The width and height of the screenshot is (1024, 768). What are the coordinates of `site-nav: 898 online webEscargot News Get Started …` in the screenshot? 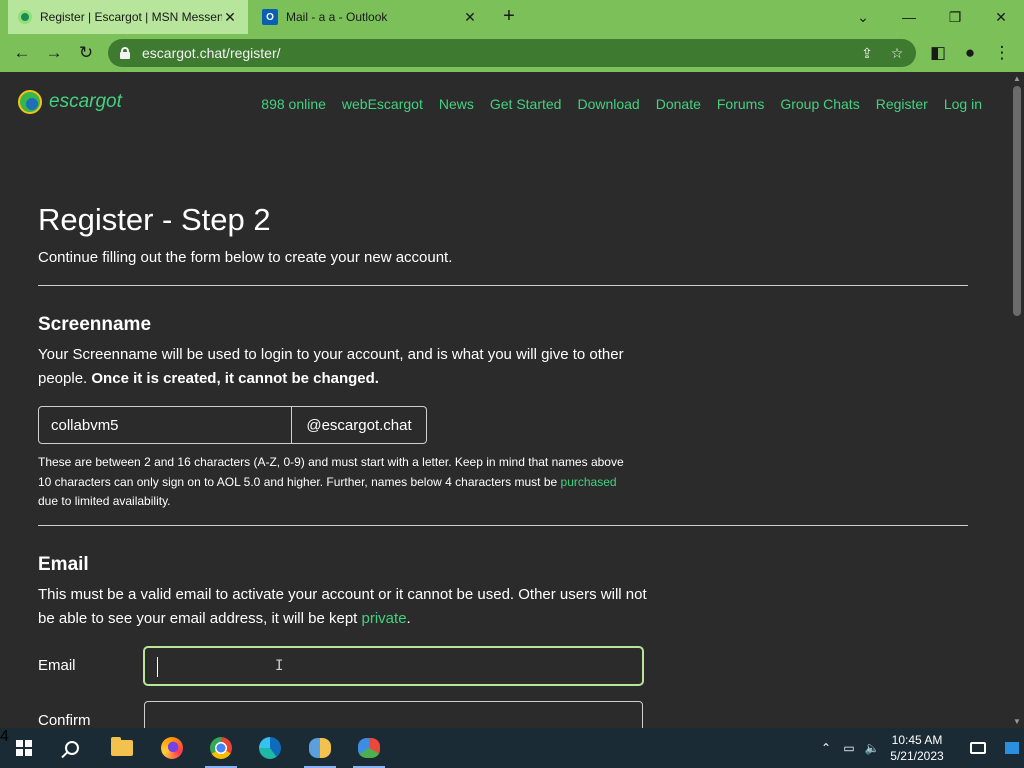 It's located at (621, 104).